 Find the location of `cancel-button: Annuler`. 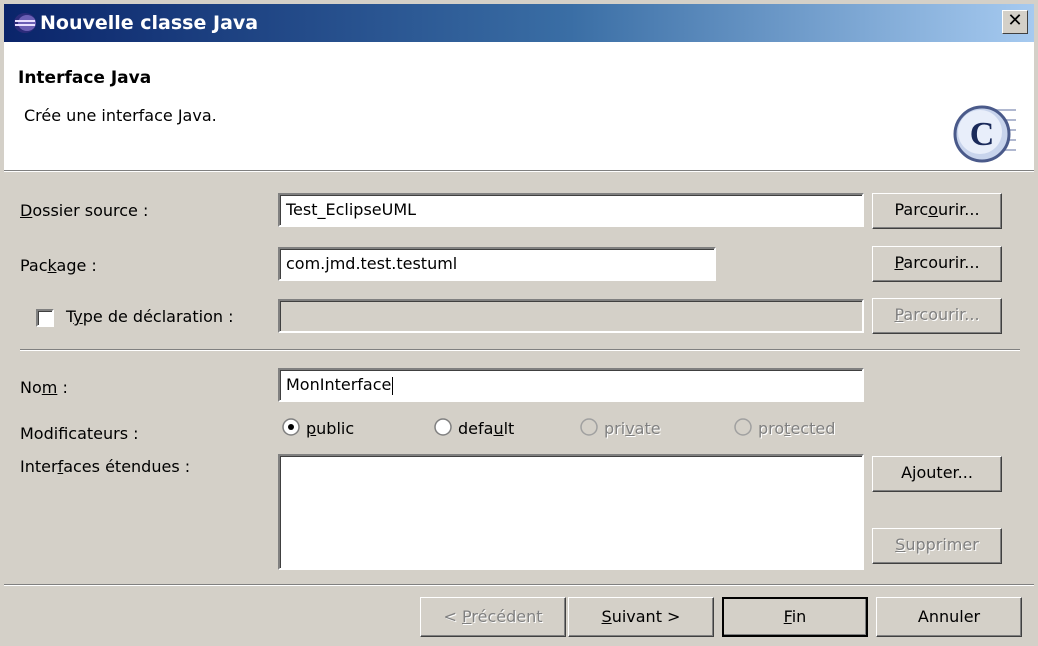

cancel-button: Annuler is located at coordinates (949, 617).